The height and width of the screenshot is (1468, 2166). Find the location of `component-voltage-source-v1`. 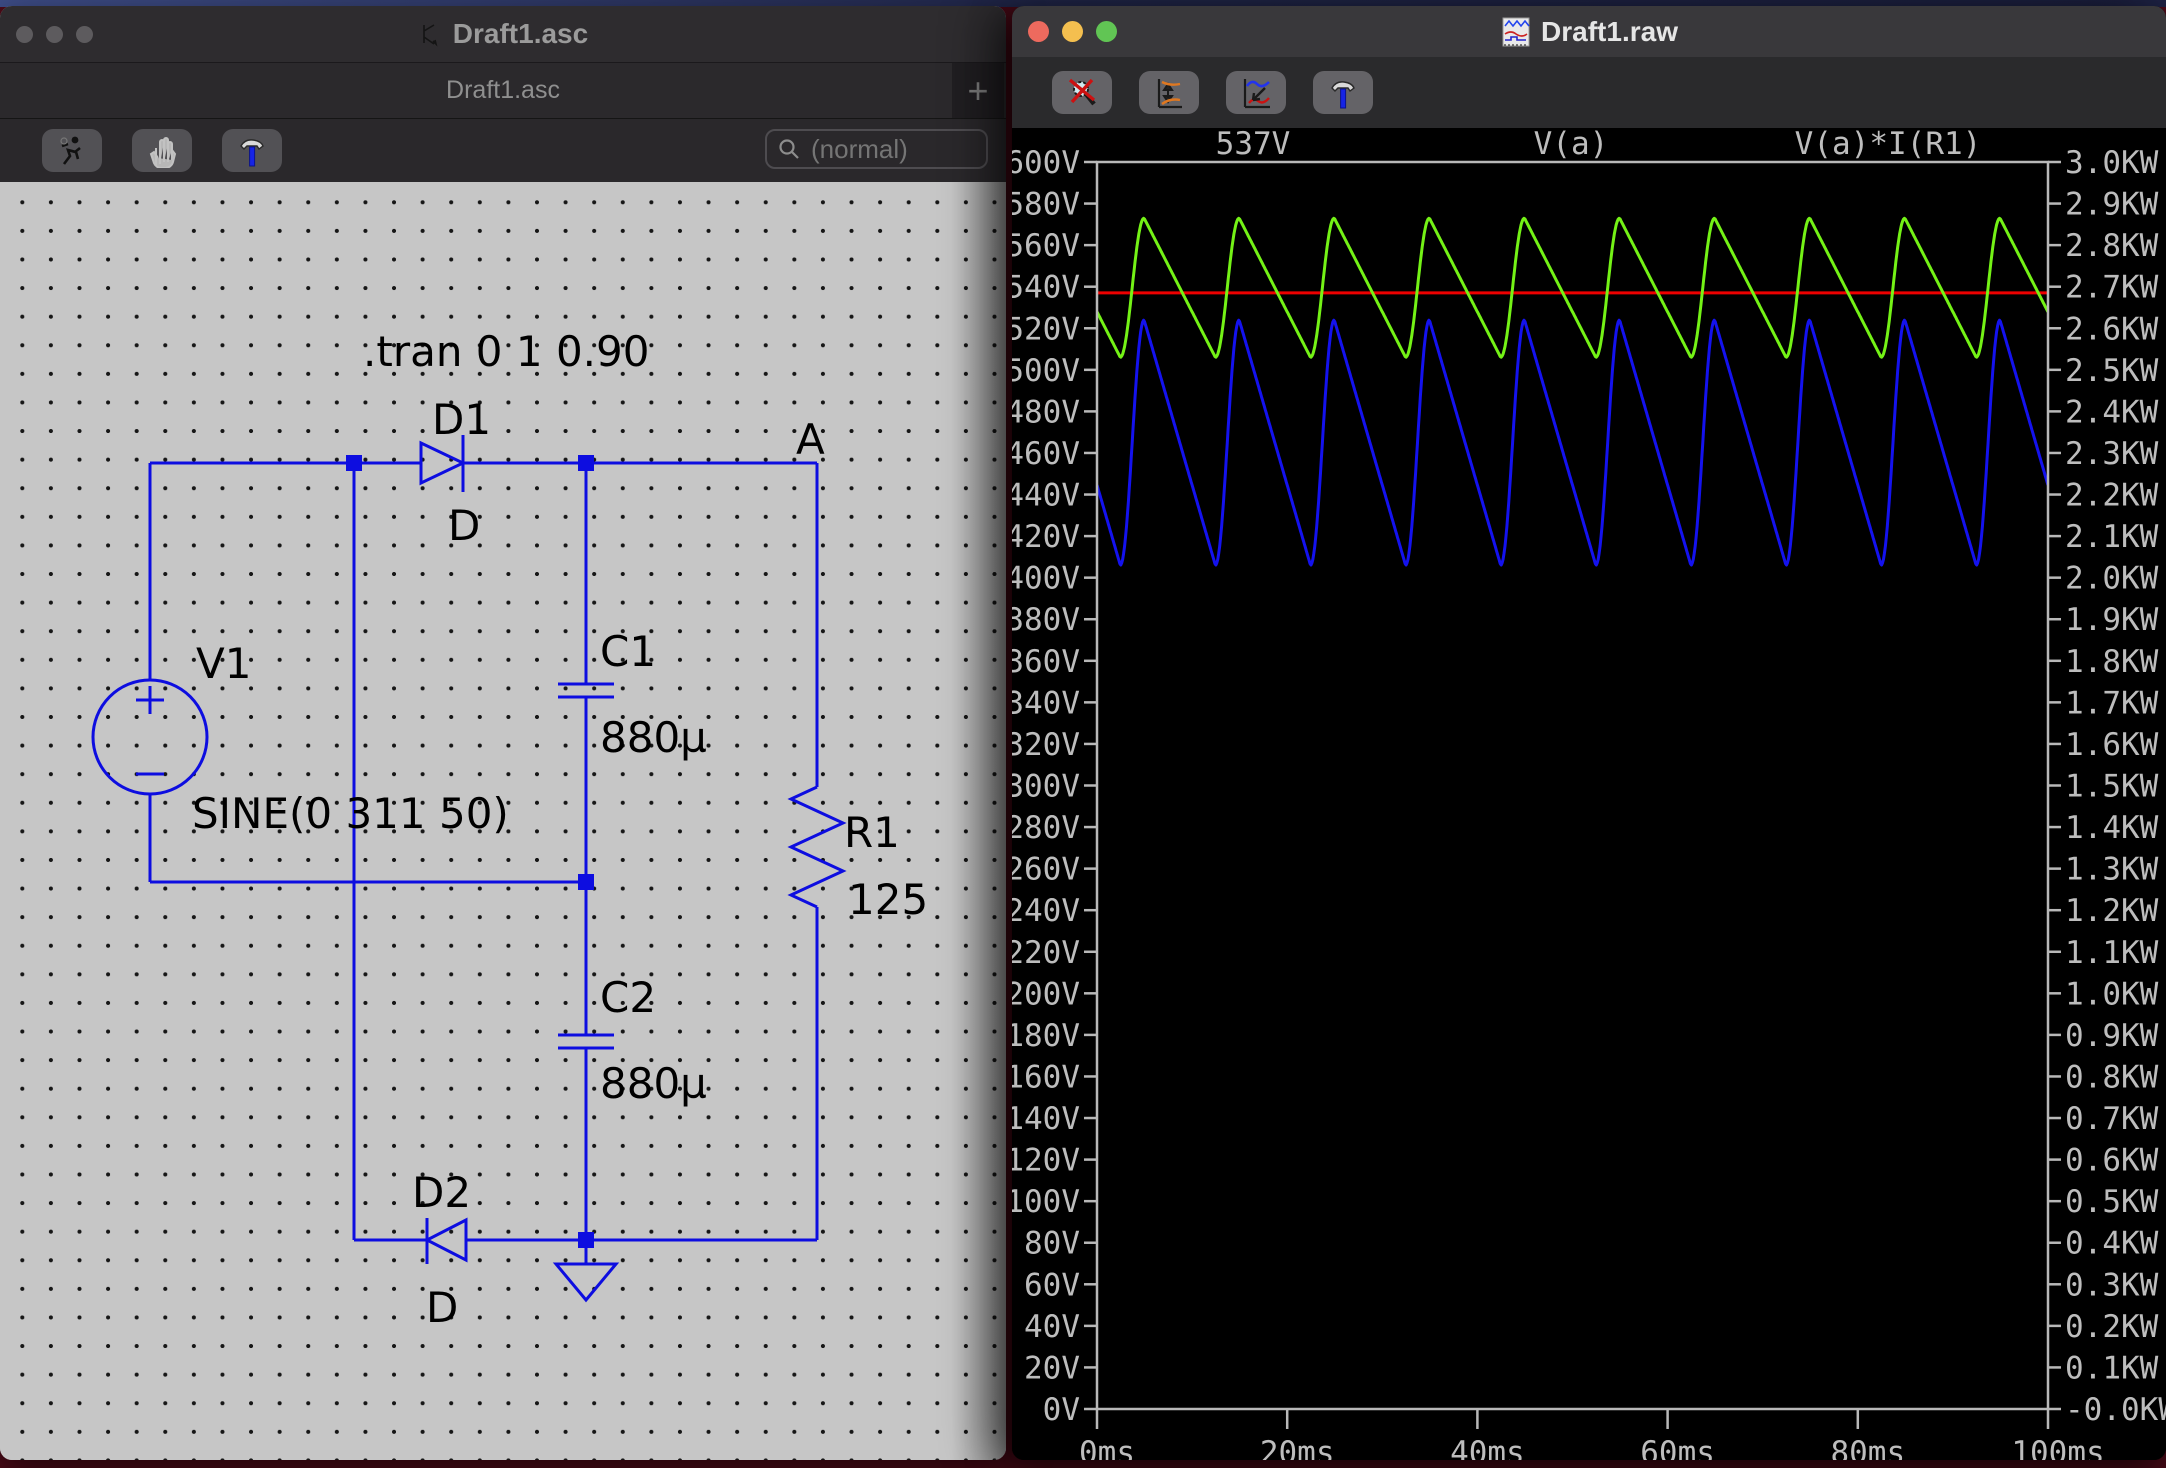

component-voltage-source-v1 is located at coordinates (150, 737).